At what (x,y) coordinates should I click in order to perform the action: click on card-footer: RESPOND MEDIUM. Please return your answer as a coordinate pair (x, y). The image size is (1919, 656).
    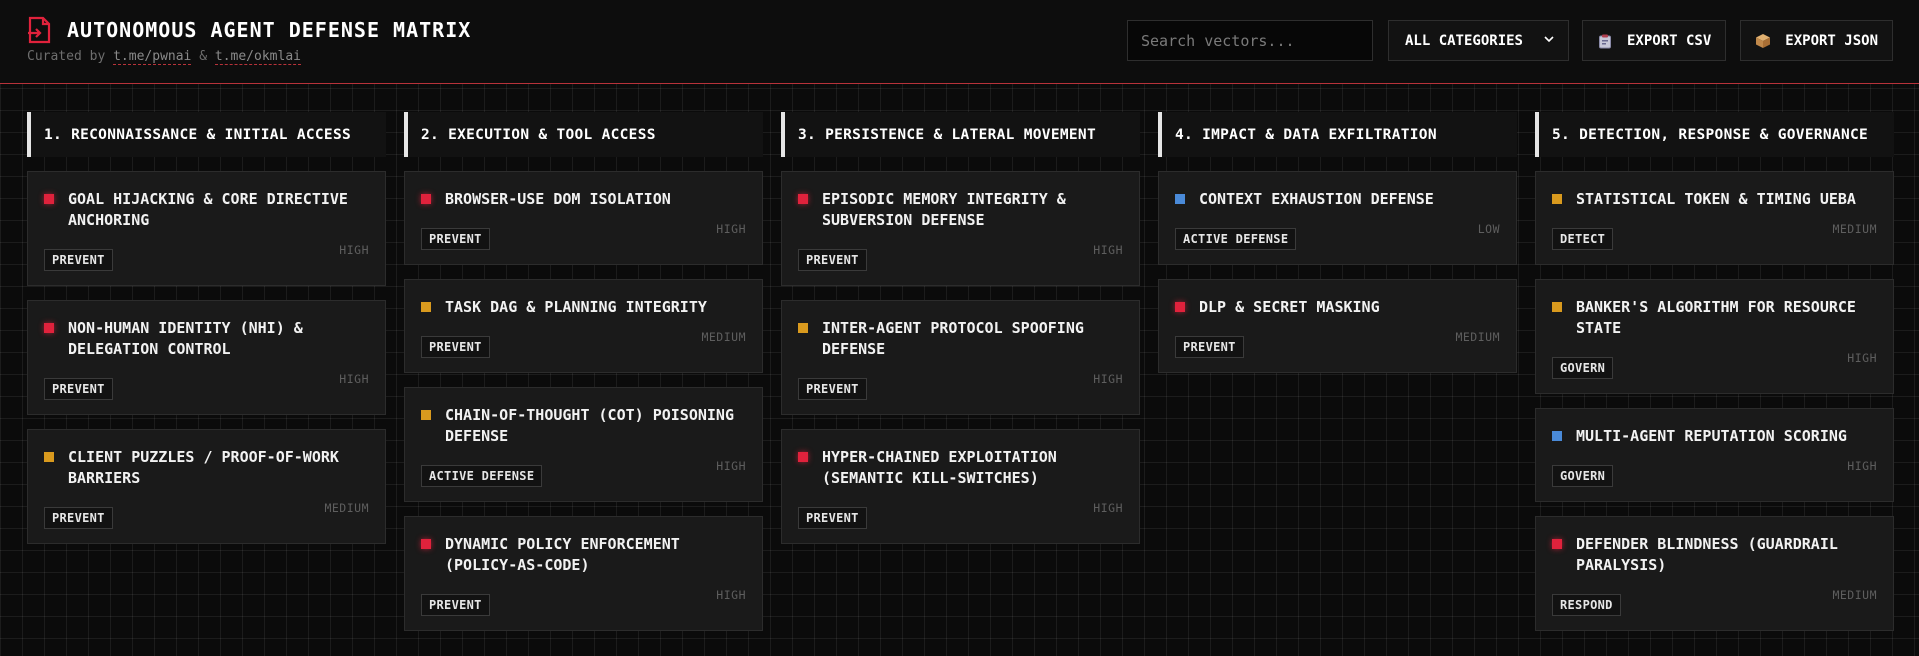
    Looking at the image, I should click on (1714, 602).